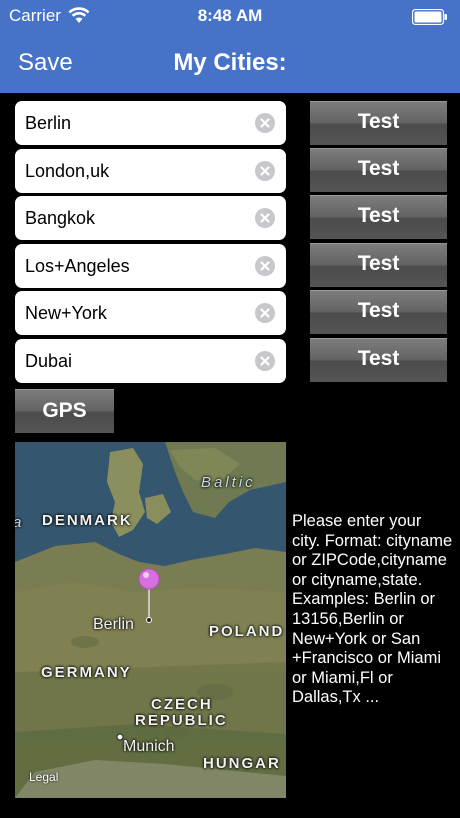  I want to click on map-label-czech: CZECH, so click(182, 704).